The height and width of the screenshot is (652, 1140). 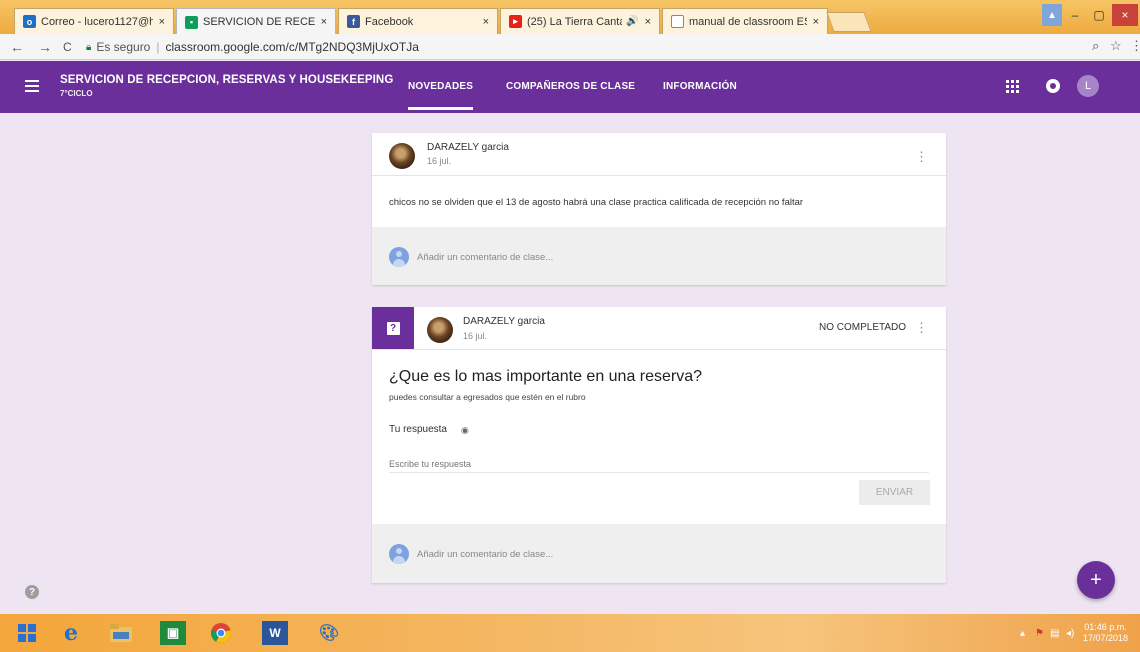 I want to click on question-badge: ?, so click(x=393, y=328).